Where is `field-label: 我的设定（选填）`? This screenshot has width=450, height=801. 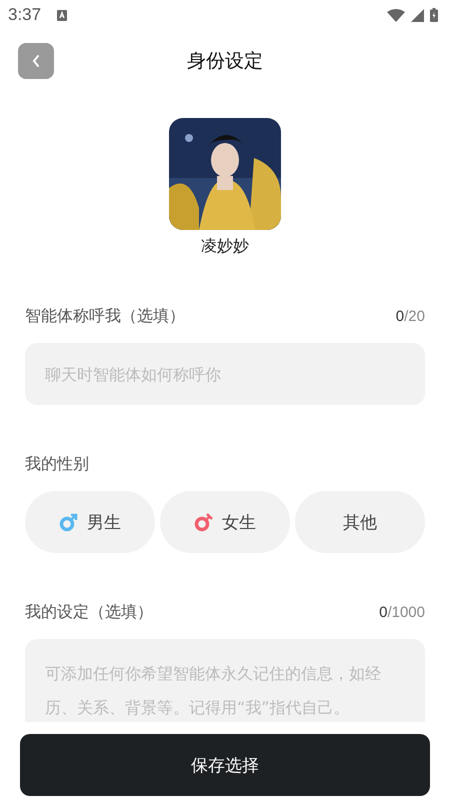 field-label: 我的设定（选填） is located at coordinates (89, 612).